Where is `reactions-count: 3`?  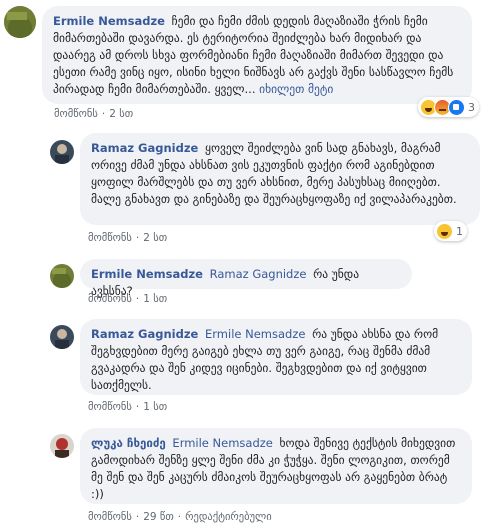 reactions-count: 3 is located at coordinates (471, 107).